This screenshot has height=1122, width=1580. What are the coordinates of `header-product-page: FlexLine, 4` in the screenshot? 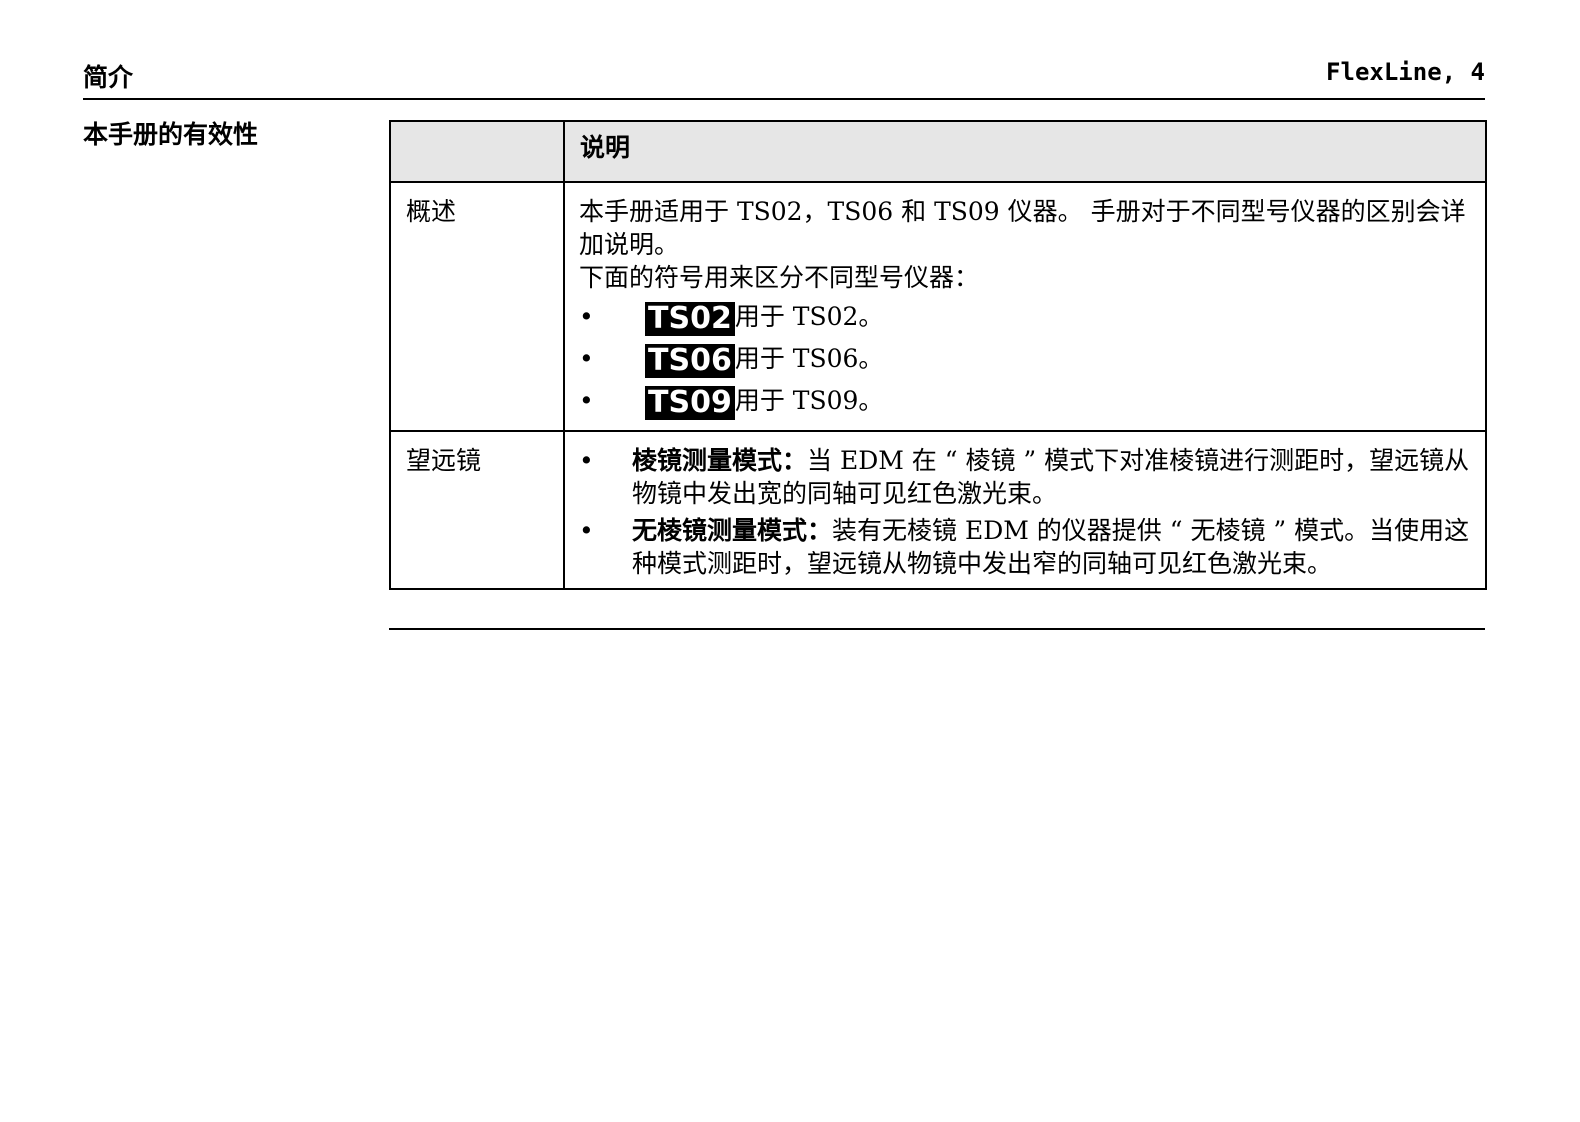 It's located at (1405, 72).